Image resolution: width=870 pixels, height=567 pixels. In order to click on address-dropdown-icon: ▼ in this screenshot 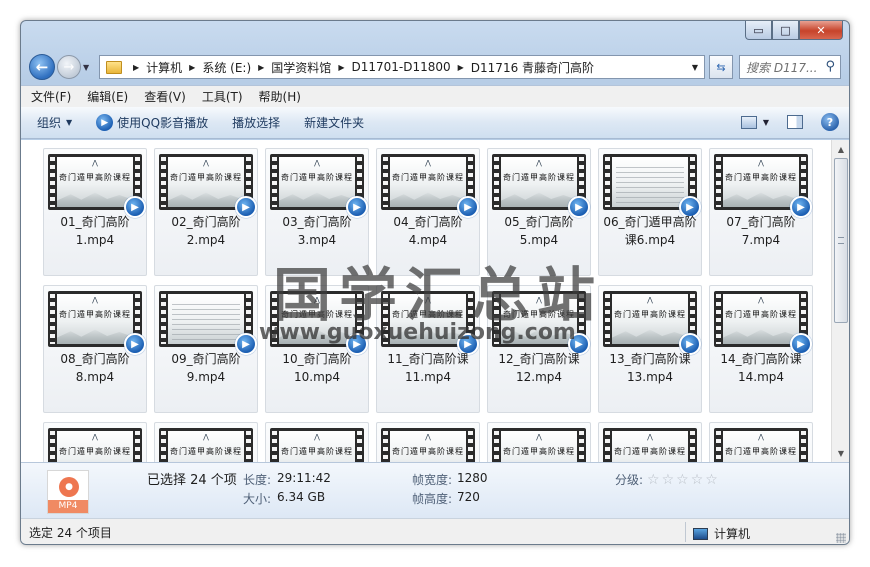, I will do `click(695, 67)`.